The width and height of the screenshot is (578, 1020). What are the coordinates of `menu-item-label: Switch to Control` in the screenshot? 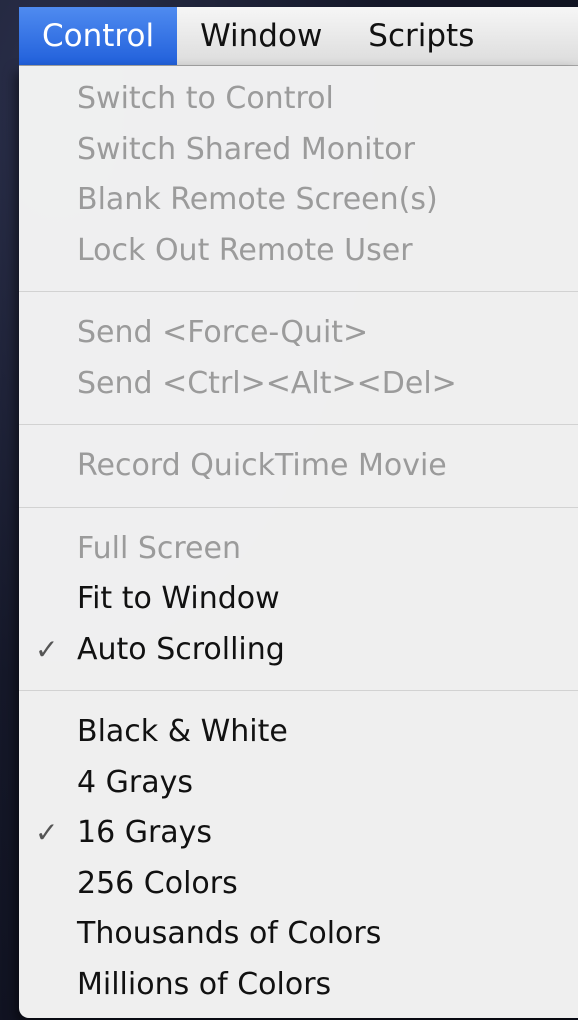 It's located at (205, 98).